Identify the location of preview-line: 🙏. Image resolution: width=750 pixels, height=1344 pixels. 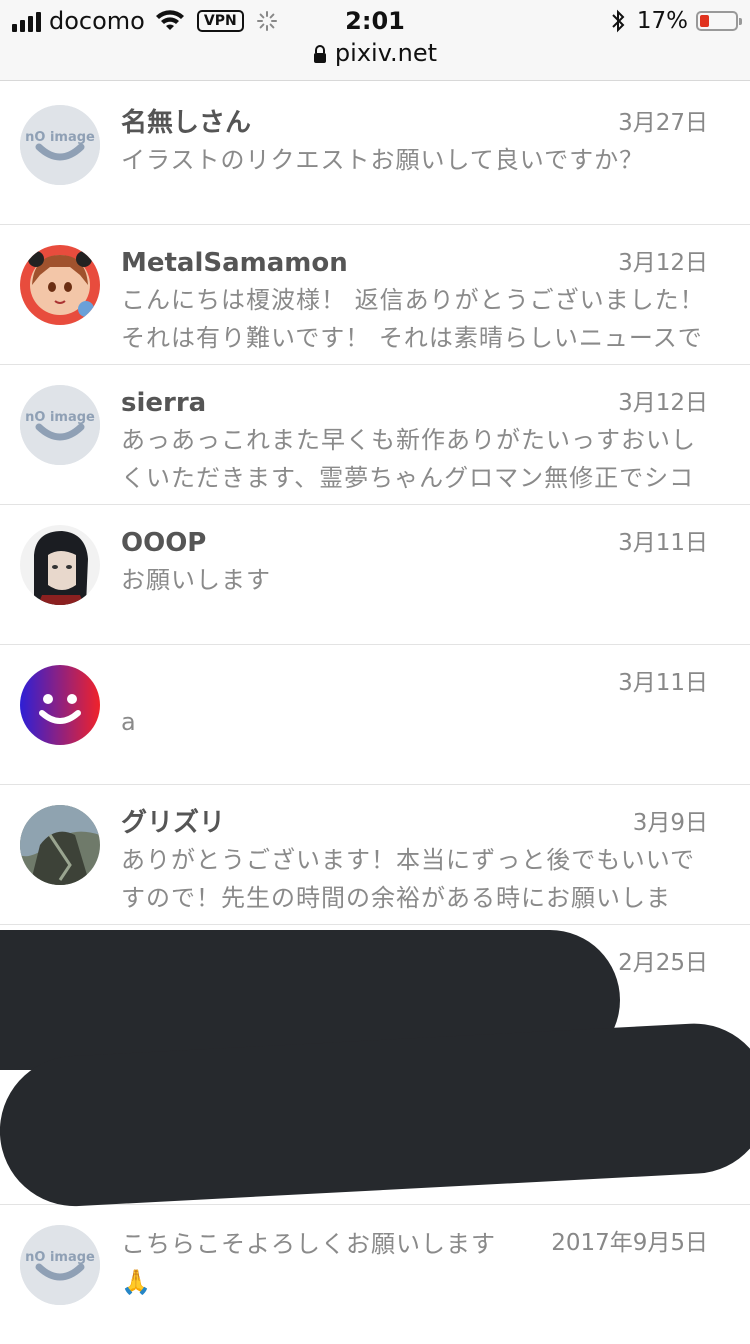
(136, 1282).